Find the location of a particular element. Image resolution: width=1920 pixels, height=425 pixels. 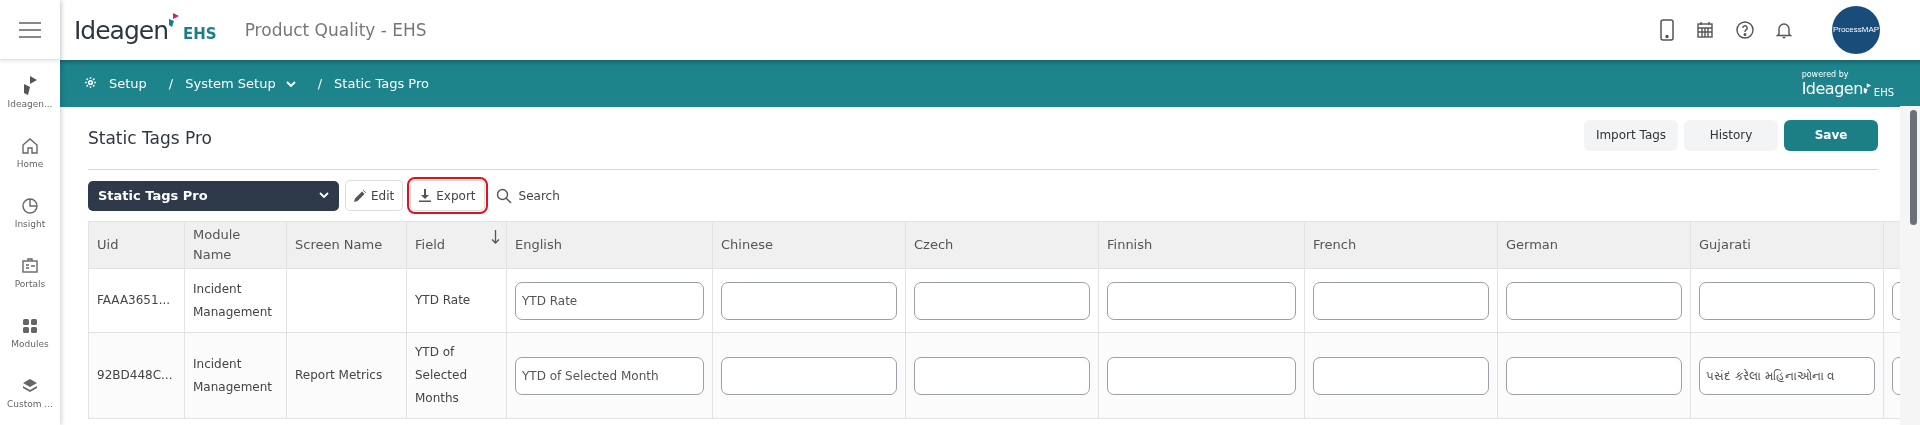

column-header: Field is located at coordinates (456, 245).